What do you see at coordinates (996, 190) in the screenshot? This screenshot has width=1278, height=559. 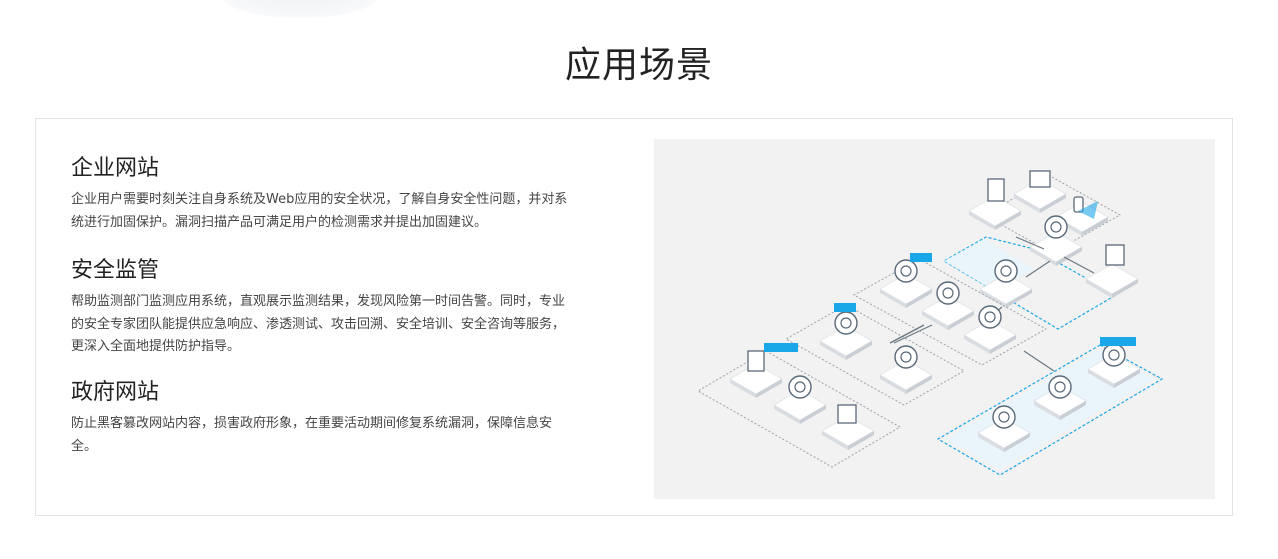 I see `document-icon` at bounding box center [996, 190].